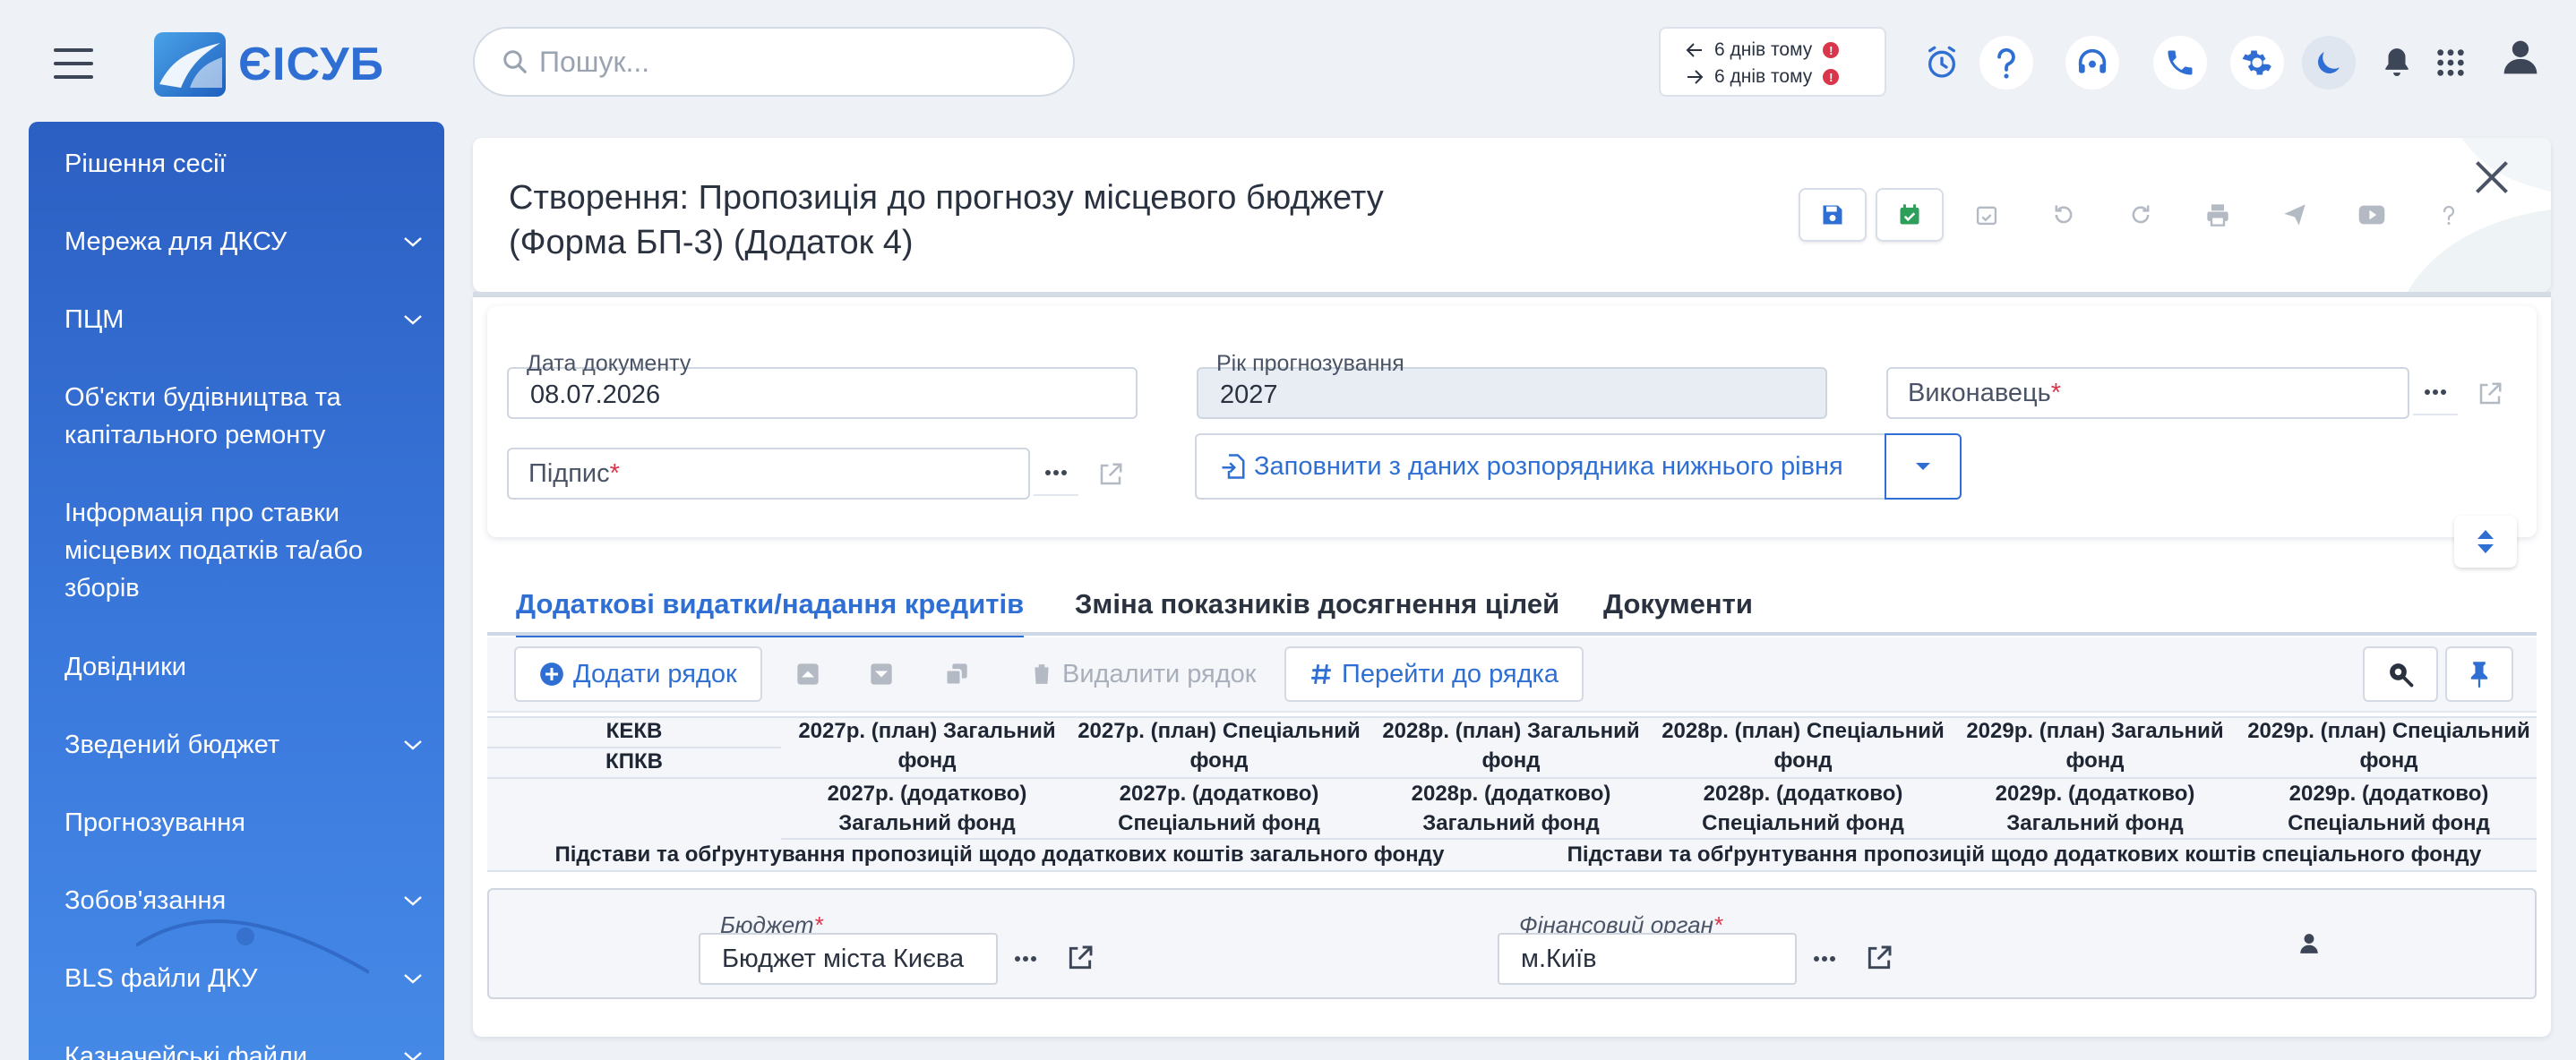 The height and width of the screenshot is (1060, 2576). Describe the element at coordinates (2492, 177) in the screenshot. I see `close-button` at that location.